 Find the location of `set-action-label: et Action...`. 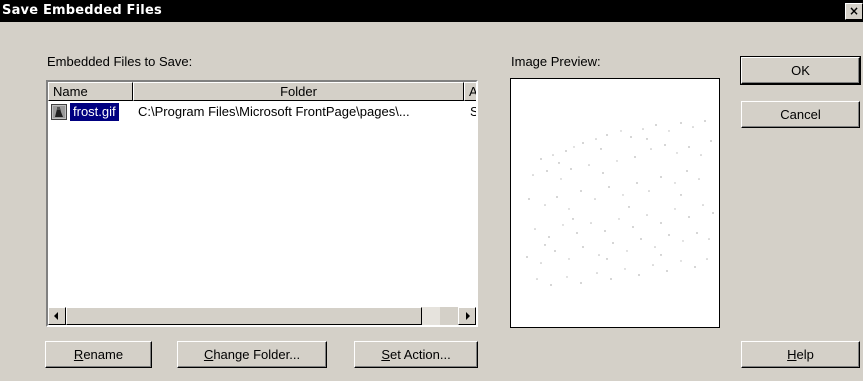

set-action-label: et Action... is located at coordinates (420, 354).